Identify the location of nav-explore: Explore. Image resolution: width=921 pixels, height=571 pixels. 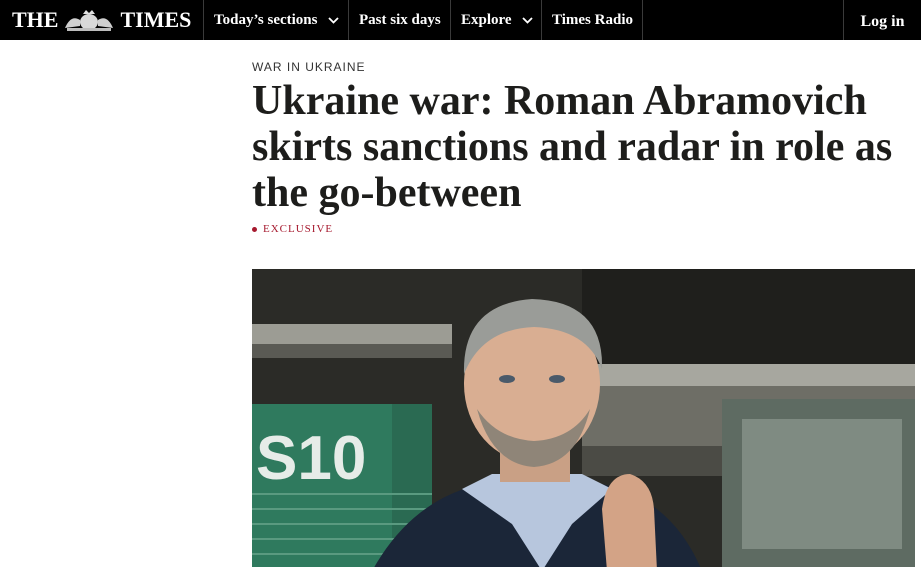
(495, 20).